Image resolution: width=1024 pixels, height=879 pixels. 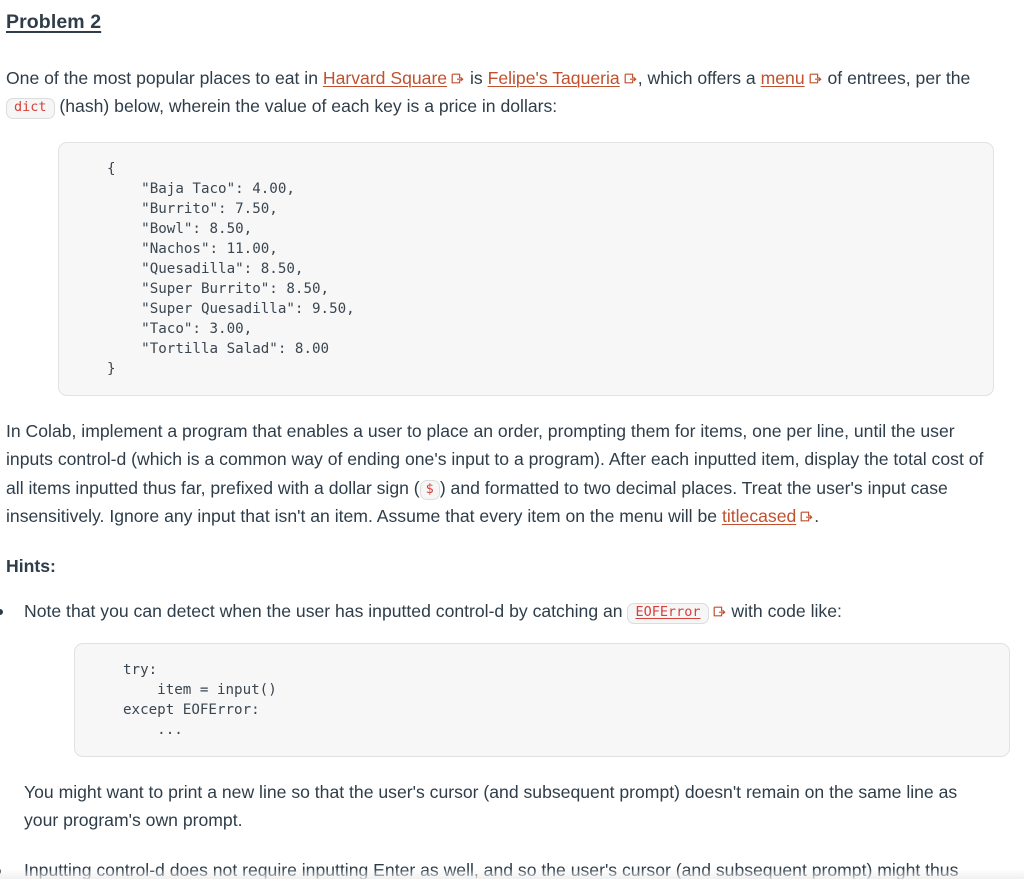 I want to click on titlecased-link: titlecased, so click(x=759, y=516).